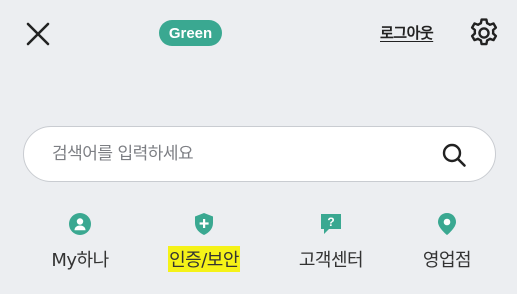 Image resolution: width=517 pixels, height=294 pixels. Describe the element at coordinates (454, 155) in the screenshot. I see `search-icon` at that location.